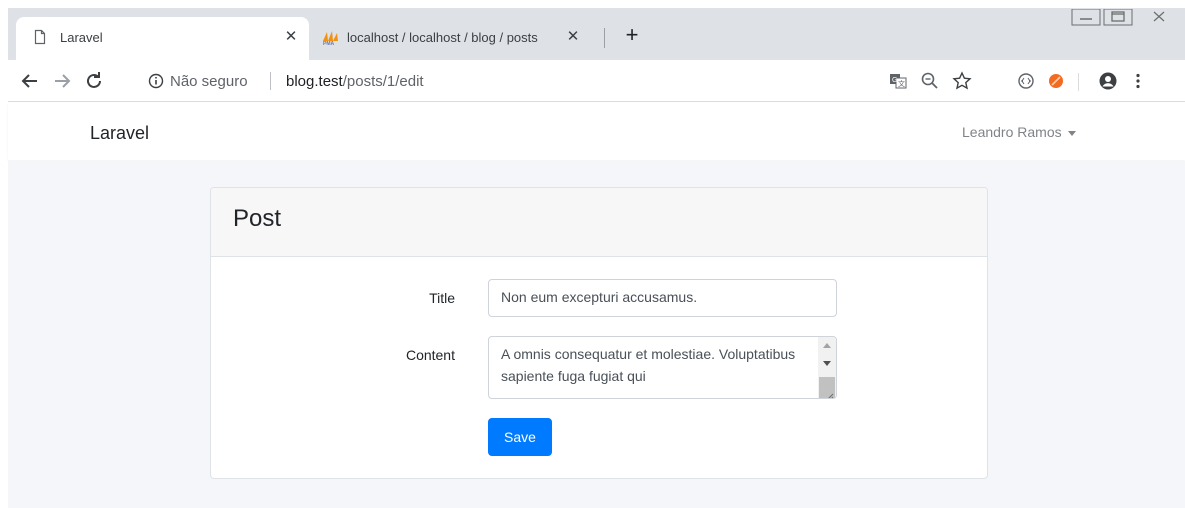  I want to click on address-bar: Não seguro blog.test/posts/1/edit, so click(578, 81).